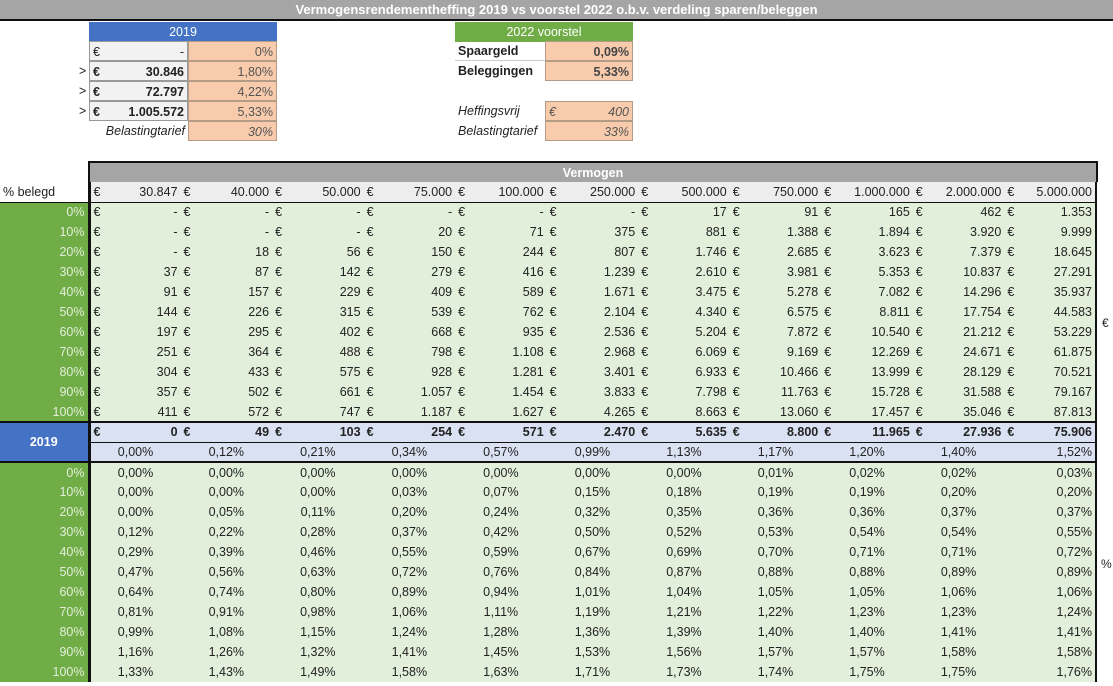  What do you see at coordinates (867, 472) in the screenshot?
I see `table-cell: 0,02%` at bounding box center [867, 472].